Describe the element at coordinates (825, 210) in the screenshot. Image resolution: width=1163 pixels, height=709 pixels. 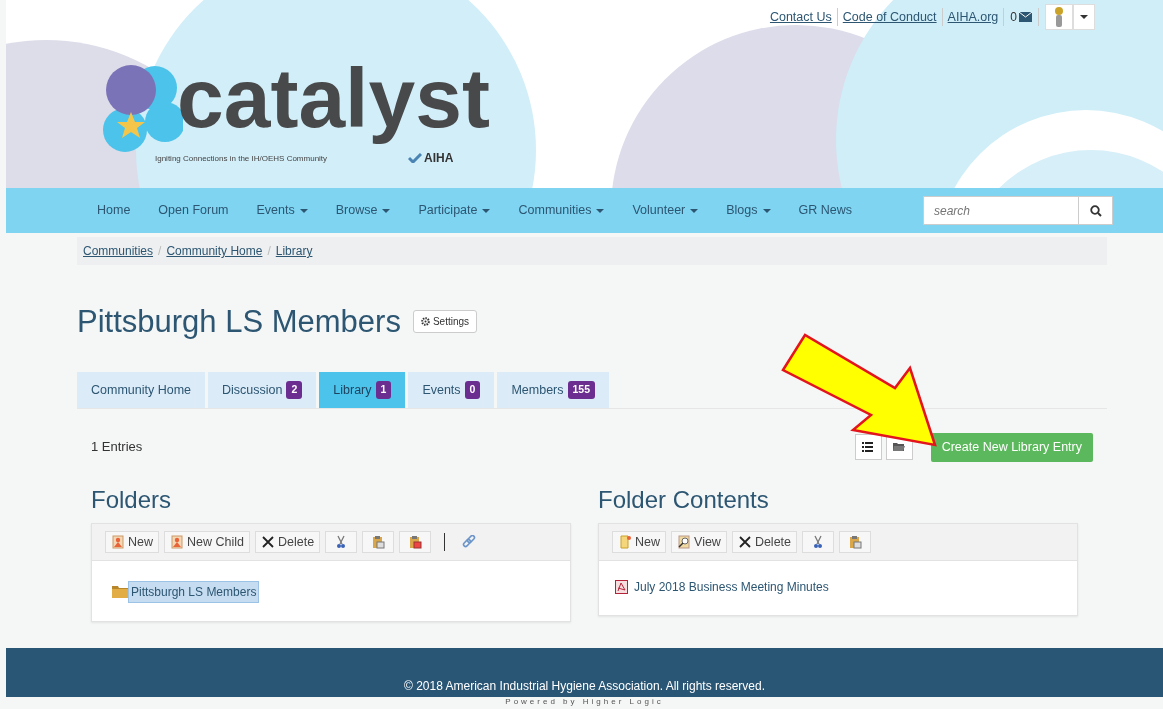
I see `nav-link: GR News` at that location.